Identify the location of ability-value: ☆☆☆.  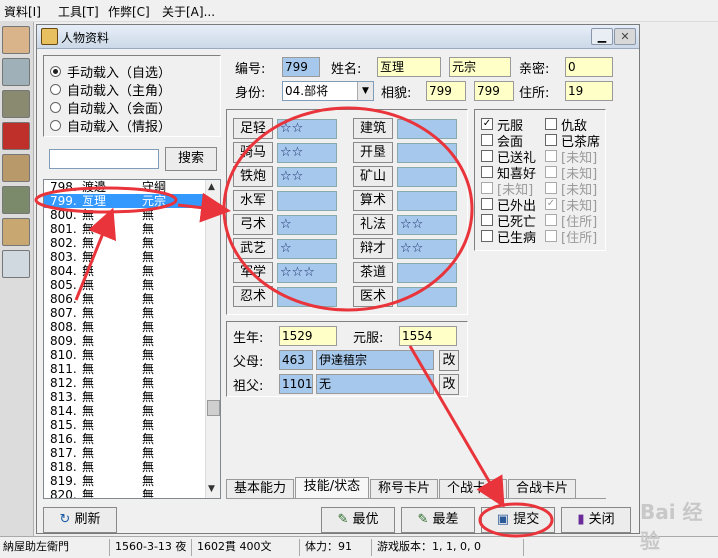
(307, 273).